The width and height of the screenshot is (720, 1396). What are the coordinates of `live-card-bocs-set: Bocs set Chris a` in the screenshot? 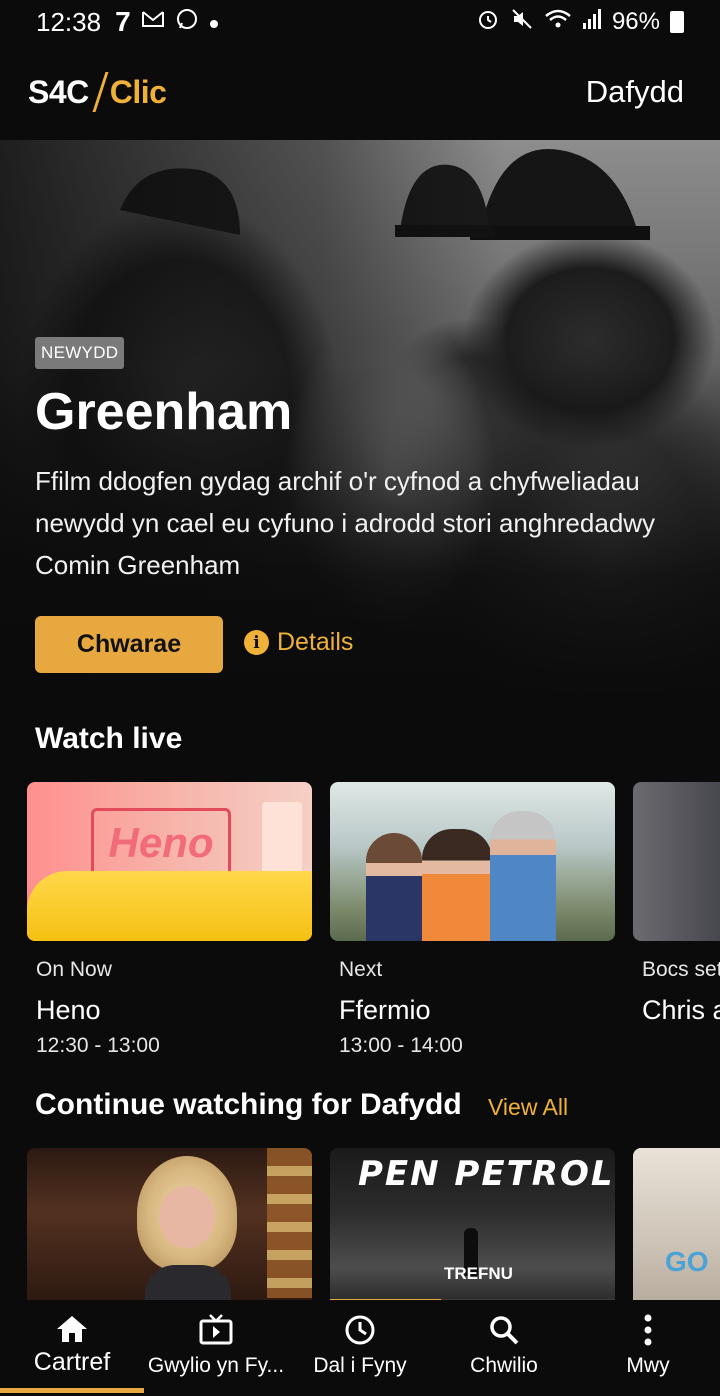 It's located at (676, 920).